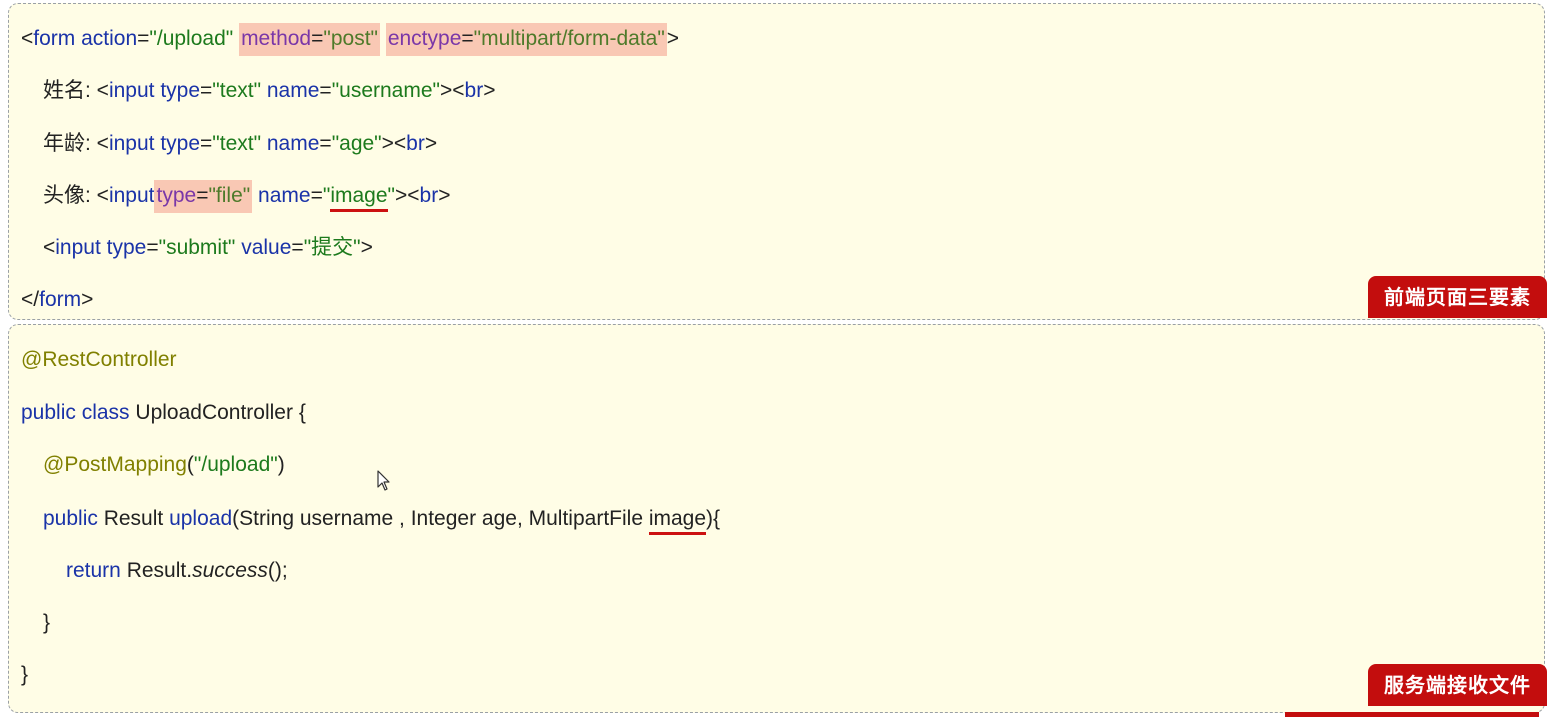 The height and width of the screenshot is (717, 1555). What do you see at coordinates (569, 38) in the screenshot?
I see `code-token: "multipart/form-data"` at bounding box center [569, 38].